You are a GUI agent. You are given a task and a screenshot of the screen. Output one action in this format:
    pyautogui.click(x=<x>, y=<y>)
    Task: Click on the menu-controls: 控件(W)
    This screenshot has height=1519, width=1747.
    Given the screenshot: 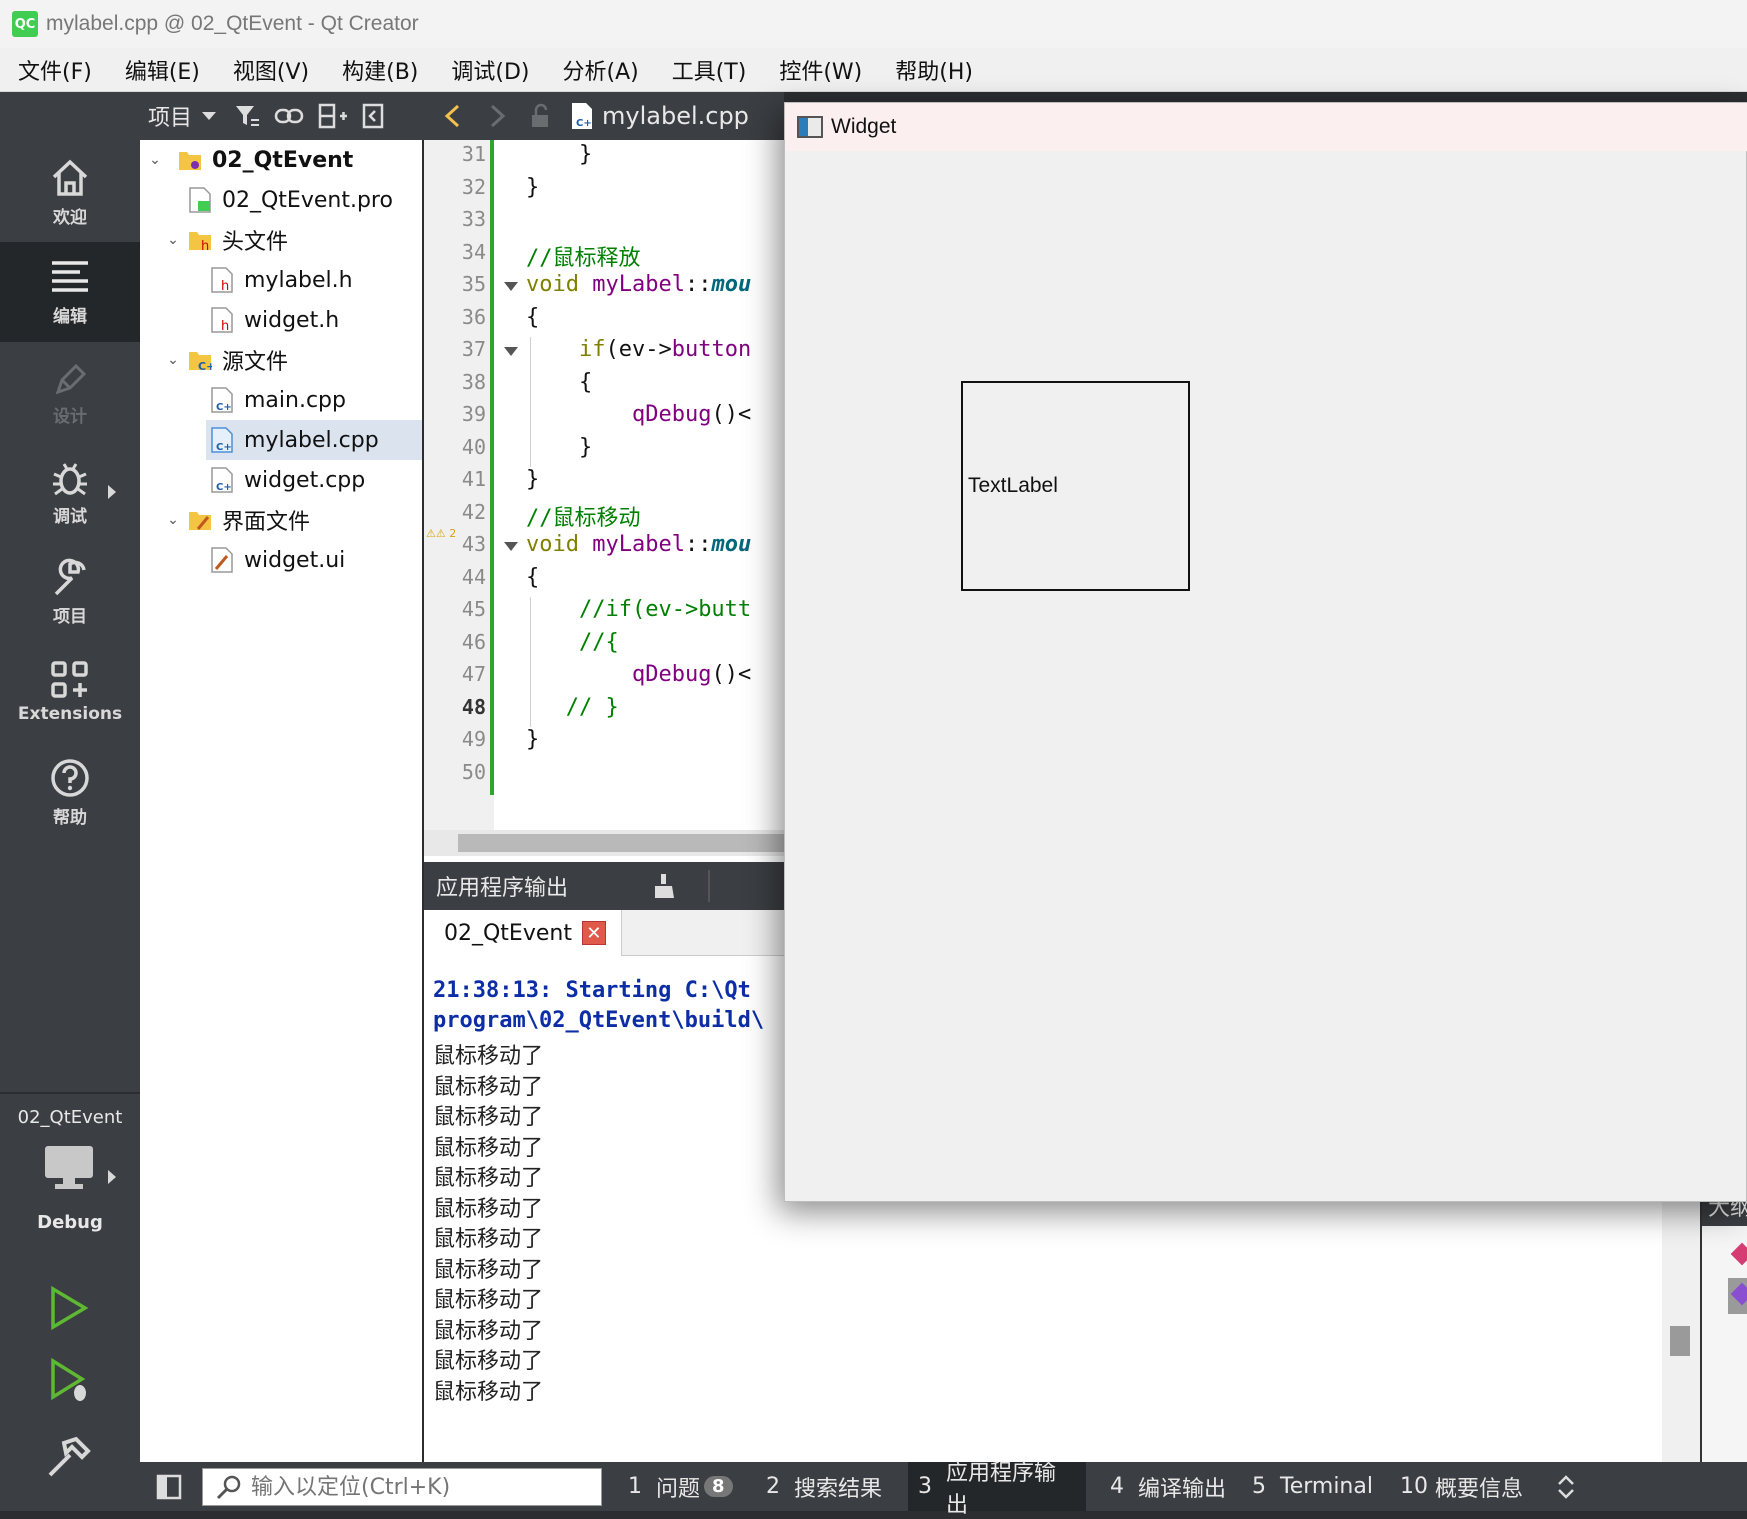 What is the action you would take?
    pyautogui.click(x=820, y=70)
    